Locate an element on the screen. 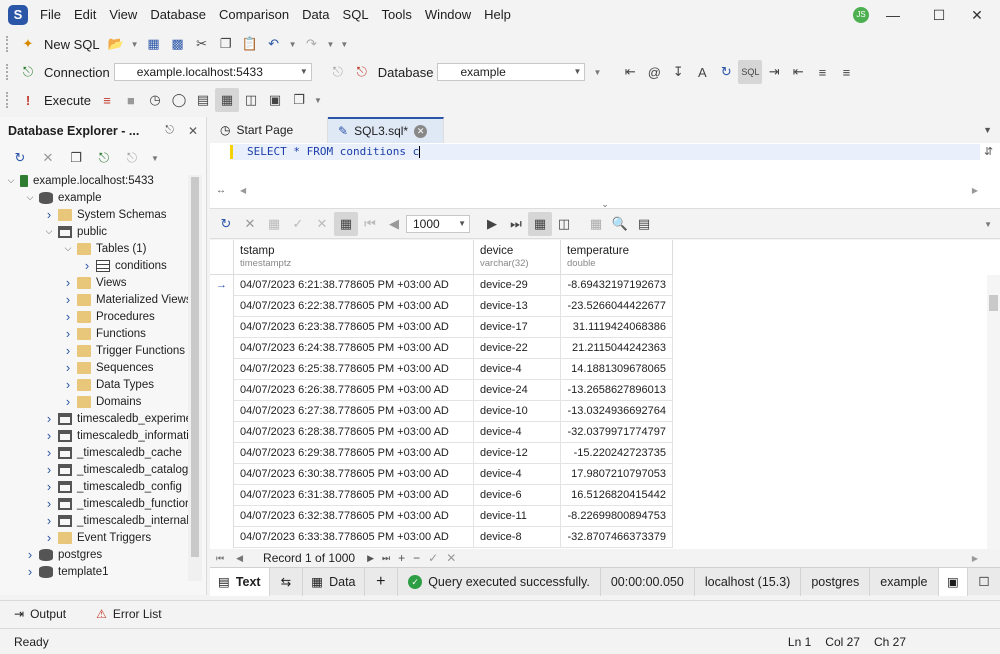 This screenshot has height=654, width=1000. pin-icon: ⎋ is located at coordinates (169, 130).